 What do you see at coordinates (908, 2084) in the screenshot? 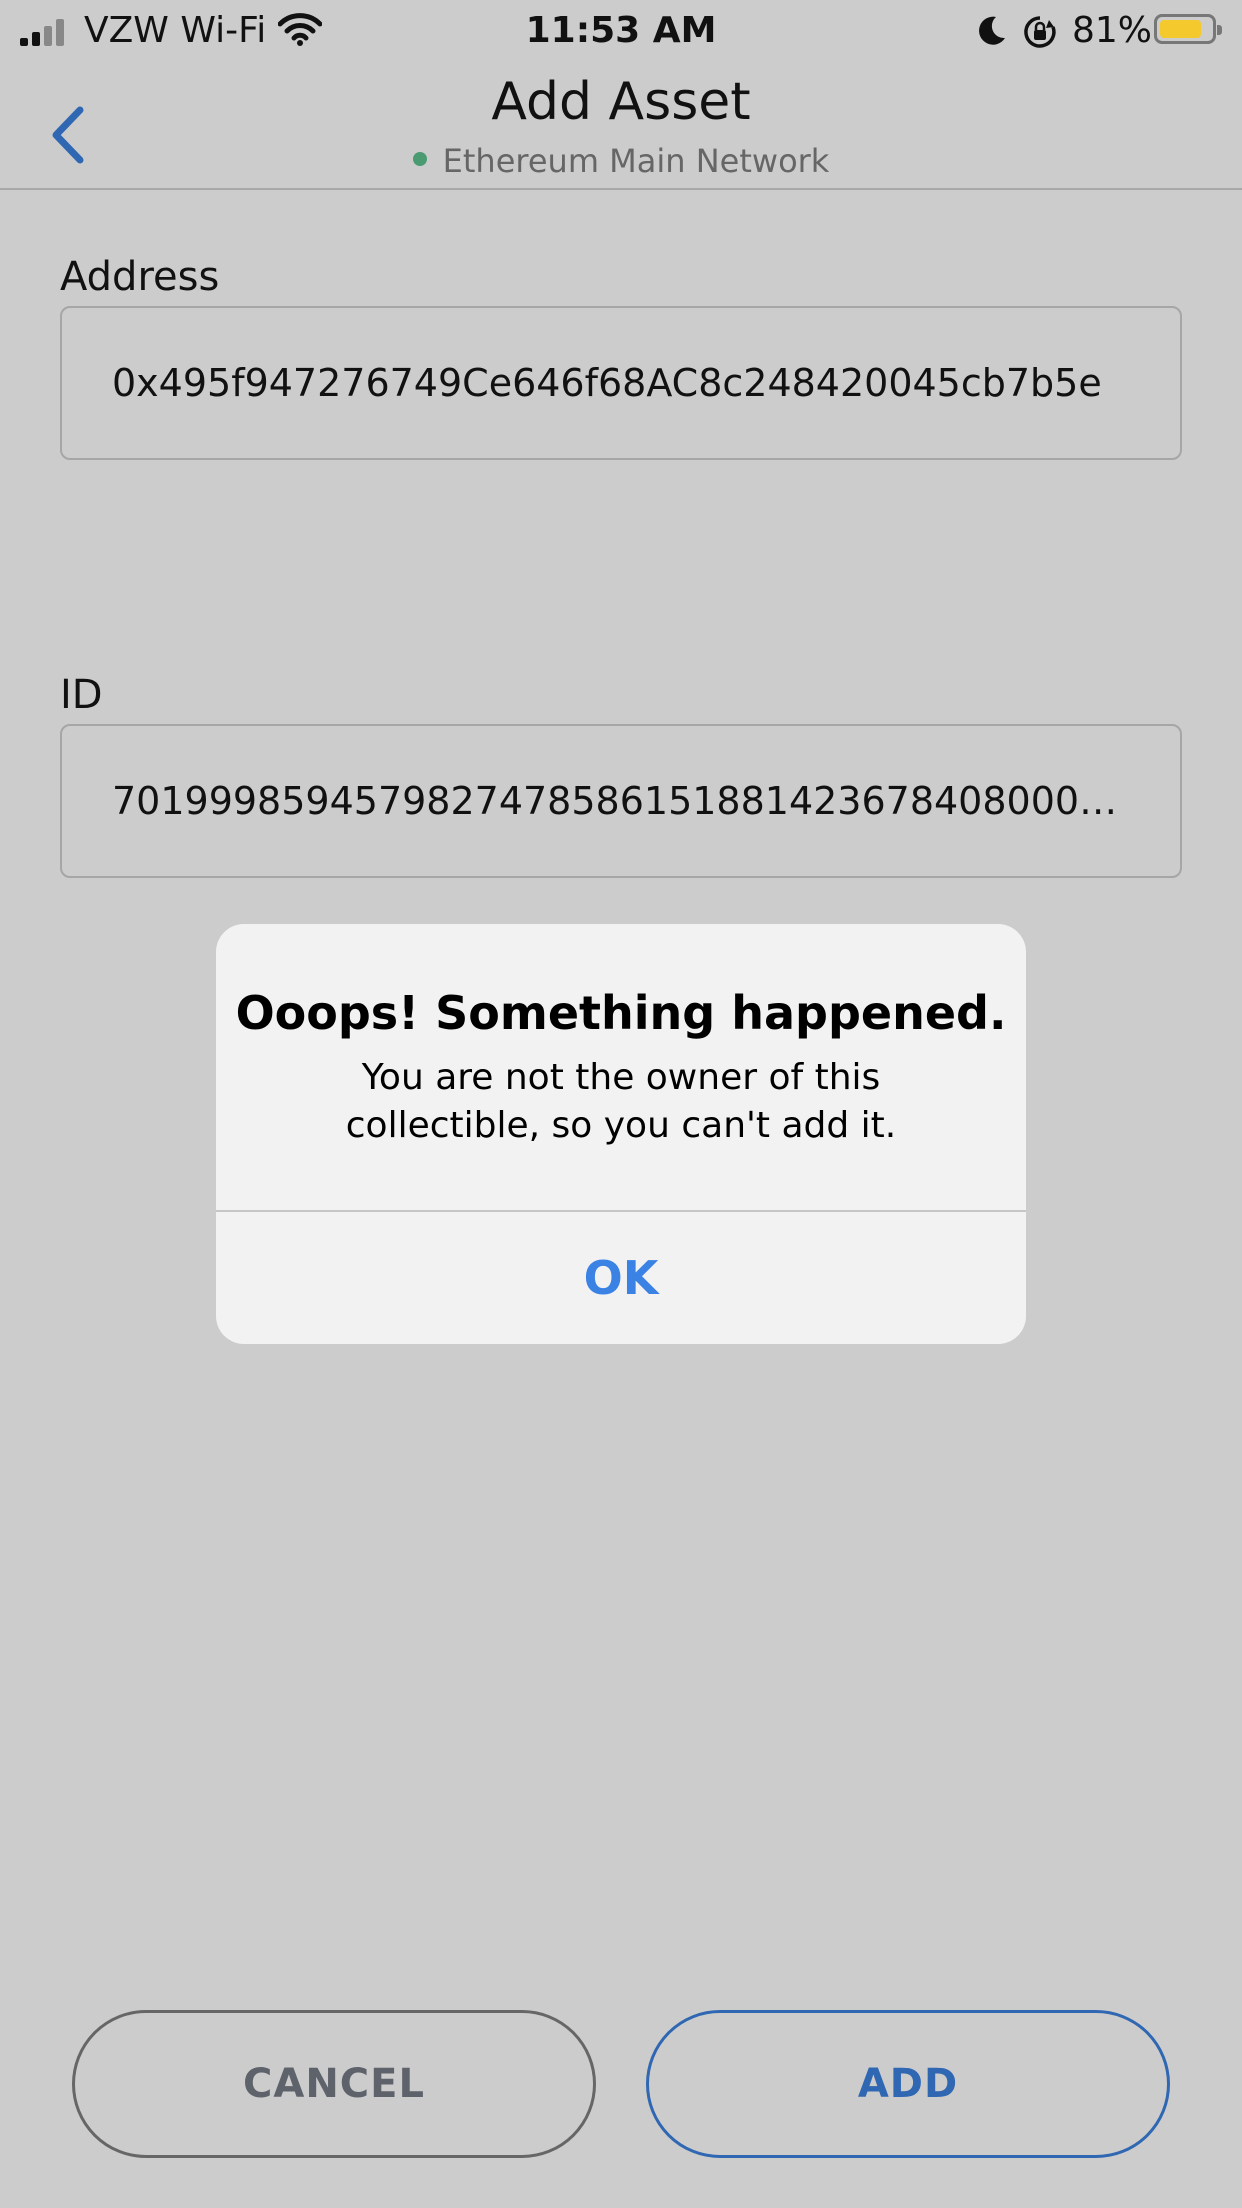
I see `add-button: ADD` at bounding box center [908, 2084].